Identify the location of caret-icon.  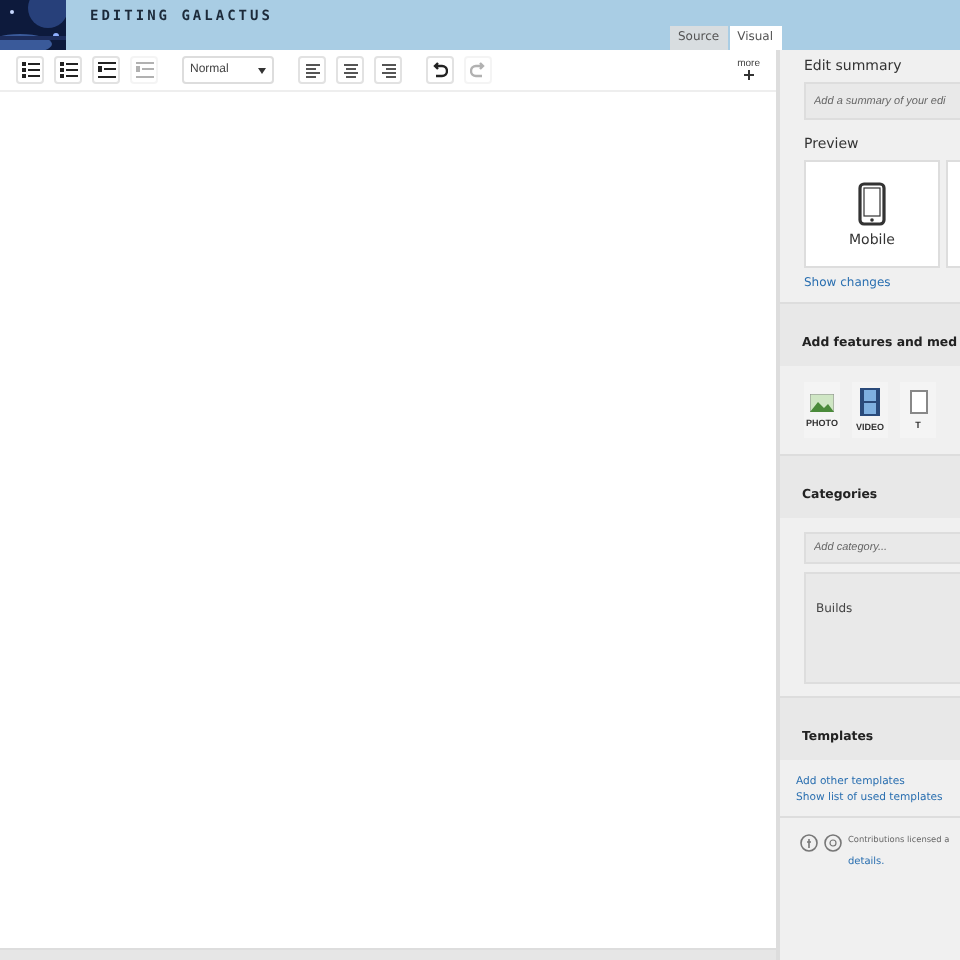
(262, 70).